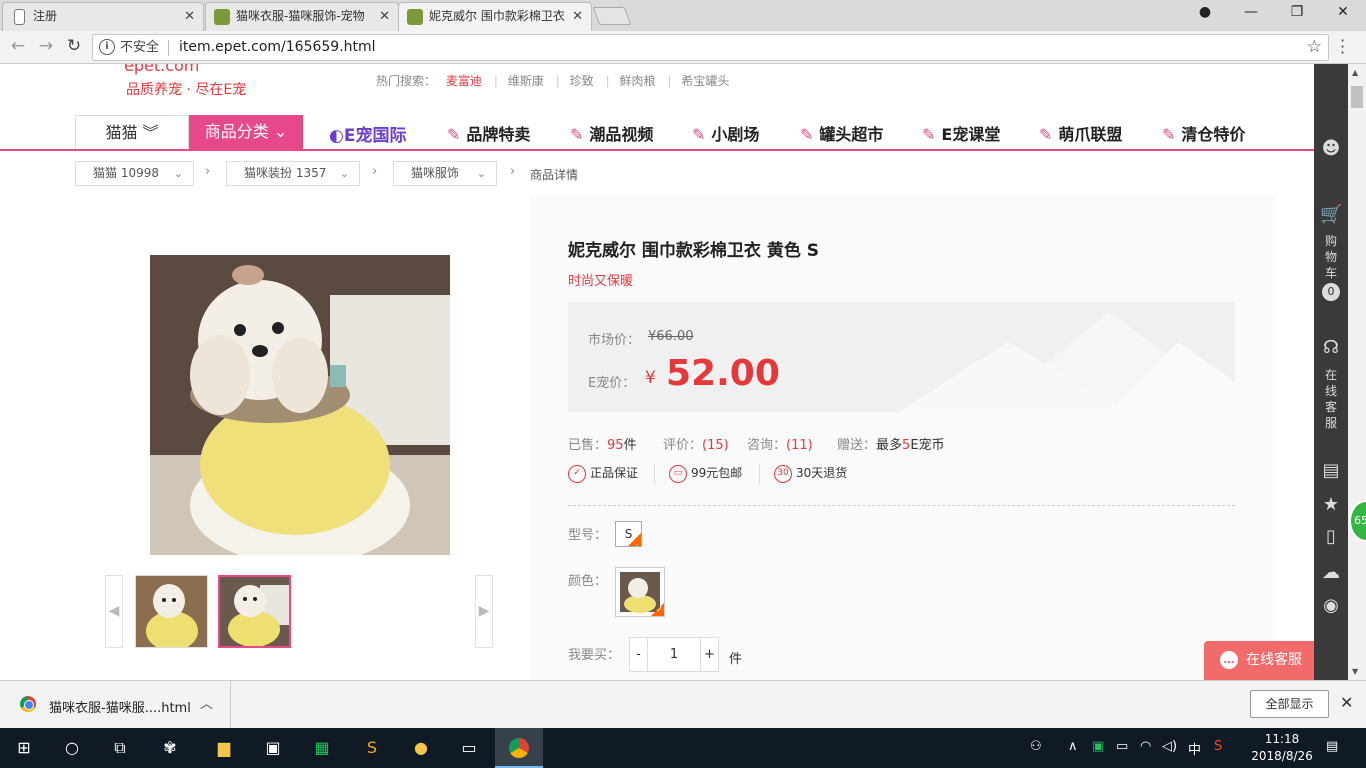 This screenshot has width=1366, height=768. Describe the element at coordinates (254, 611) in the screenshot. I see `thumbnail-selected` at that location.